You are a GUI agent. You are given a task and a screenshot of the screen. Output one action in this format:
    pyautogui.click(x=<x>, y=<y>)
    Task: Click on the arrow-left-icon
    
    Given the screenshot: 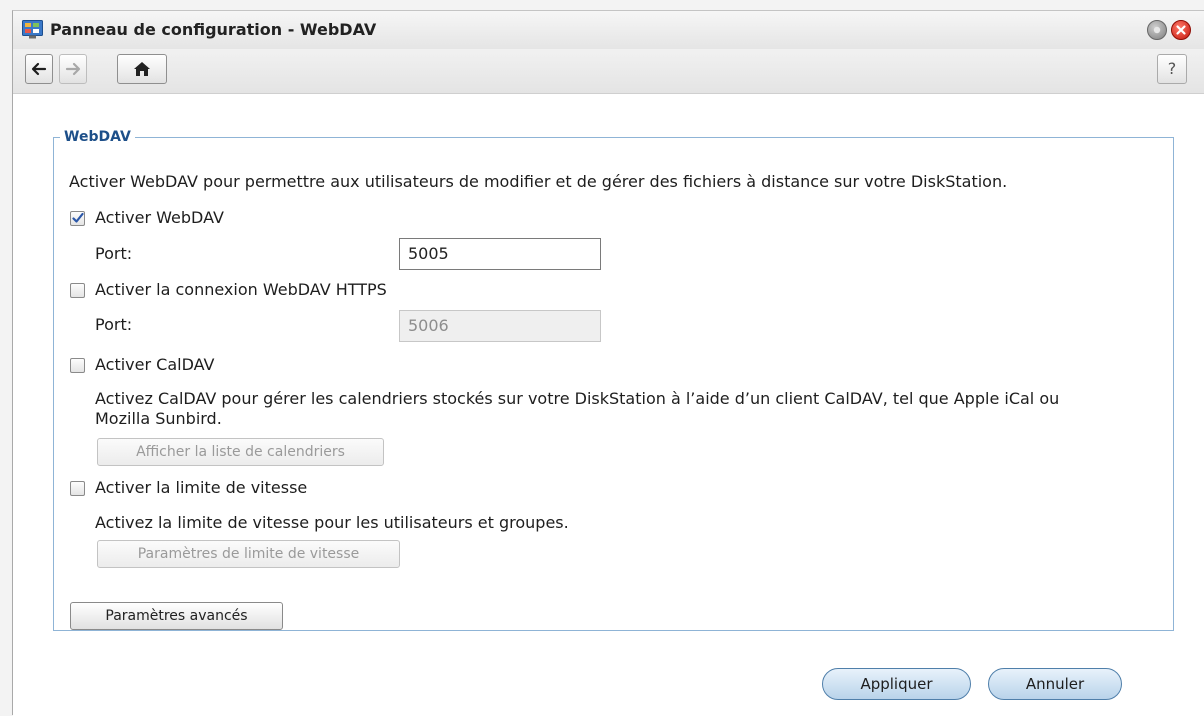 What is the action you would take?
    pyautogui.click(x=39, y=69)
    